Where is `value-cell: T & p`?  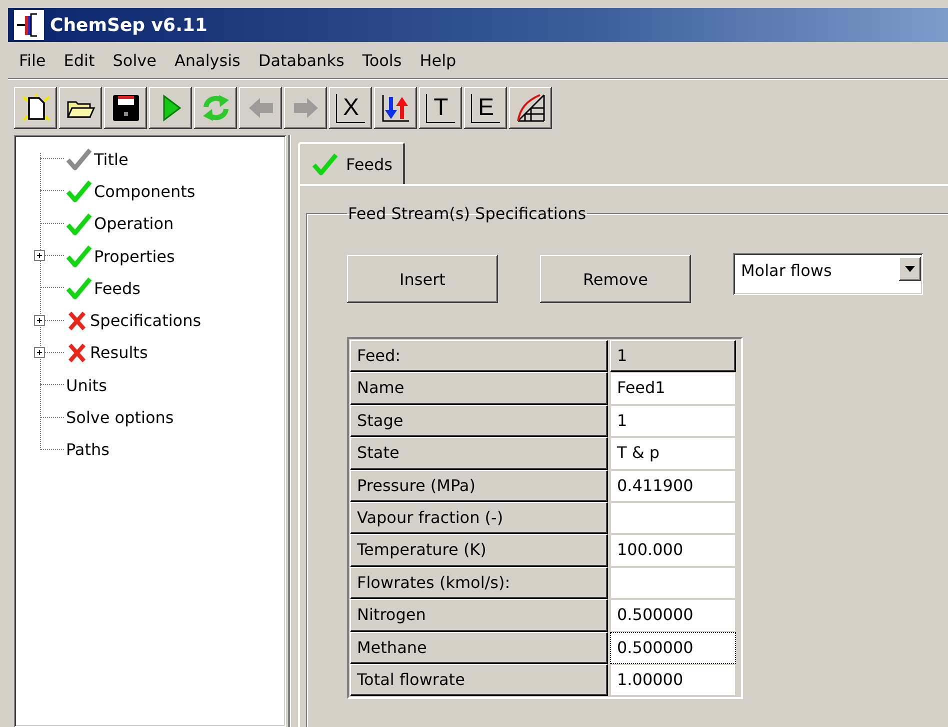 value-cell: T & p is located at coordinates (673, 453).